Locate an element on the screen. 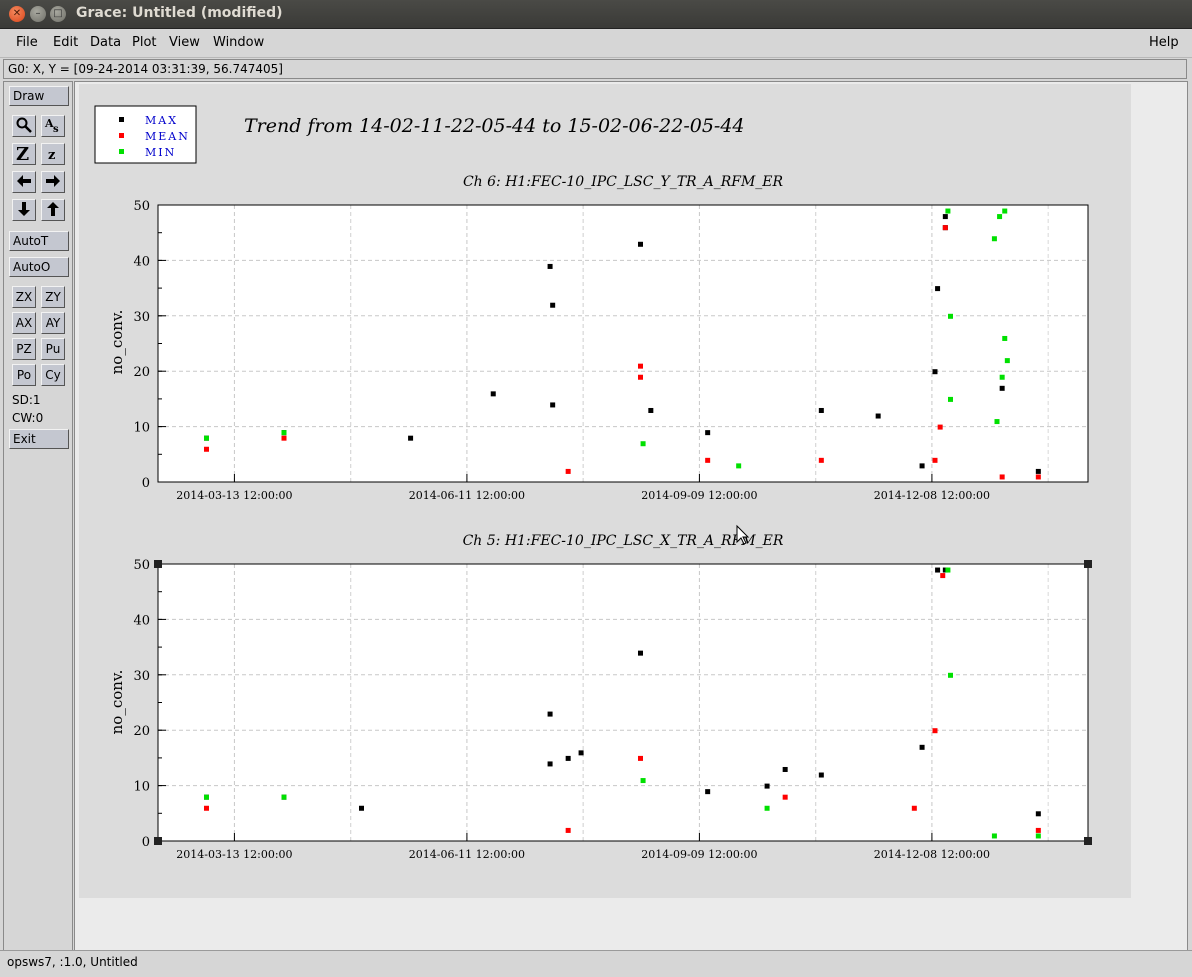  svg-text: Z is located at coordinates (22, 153).